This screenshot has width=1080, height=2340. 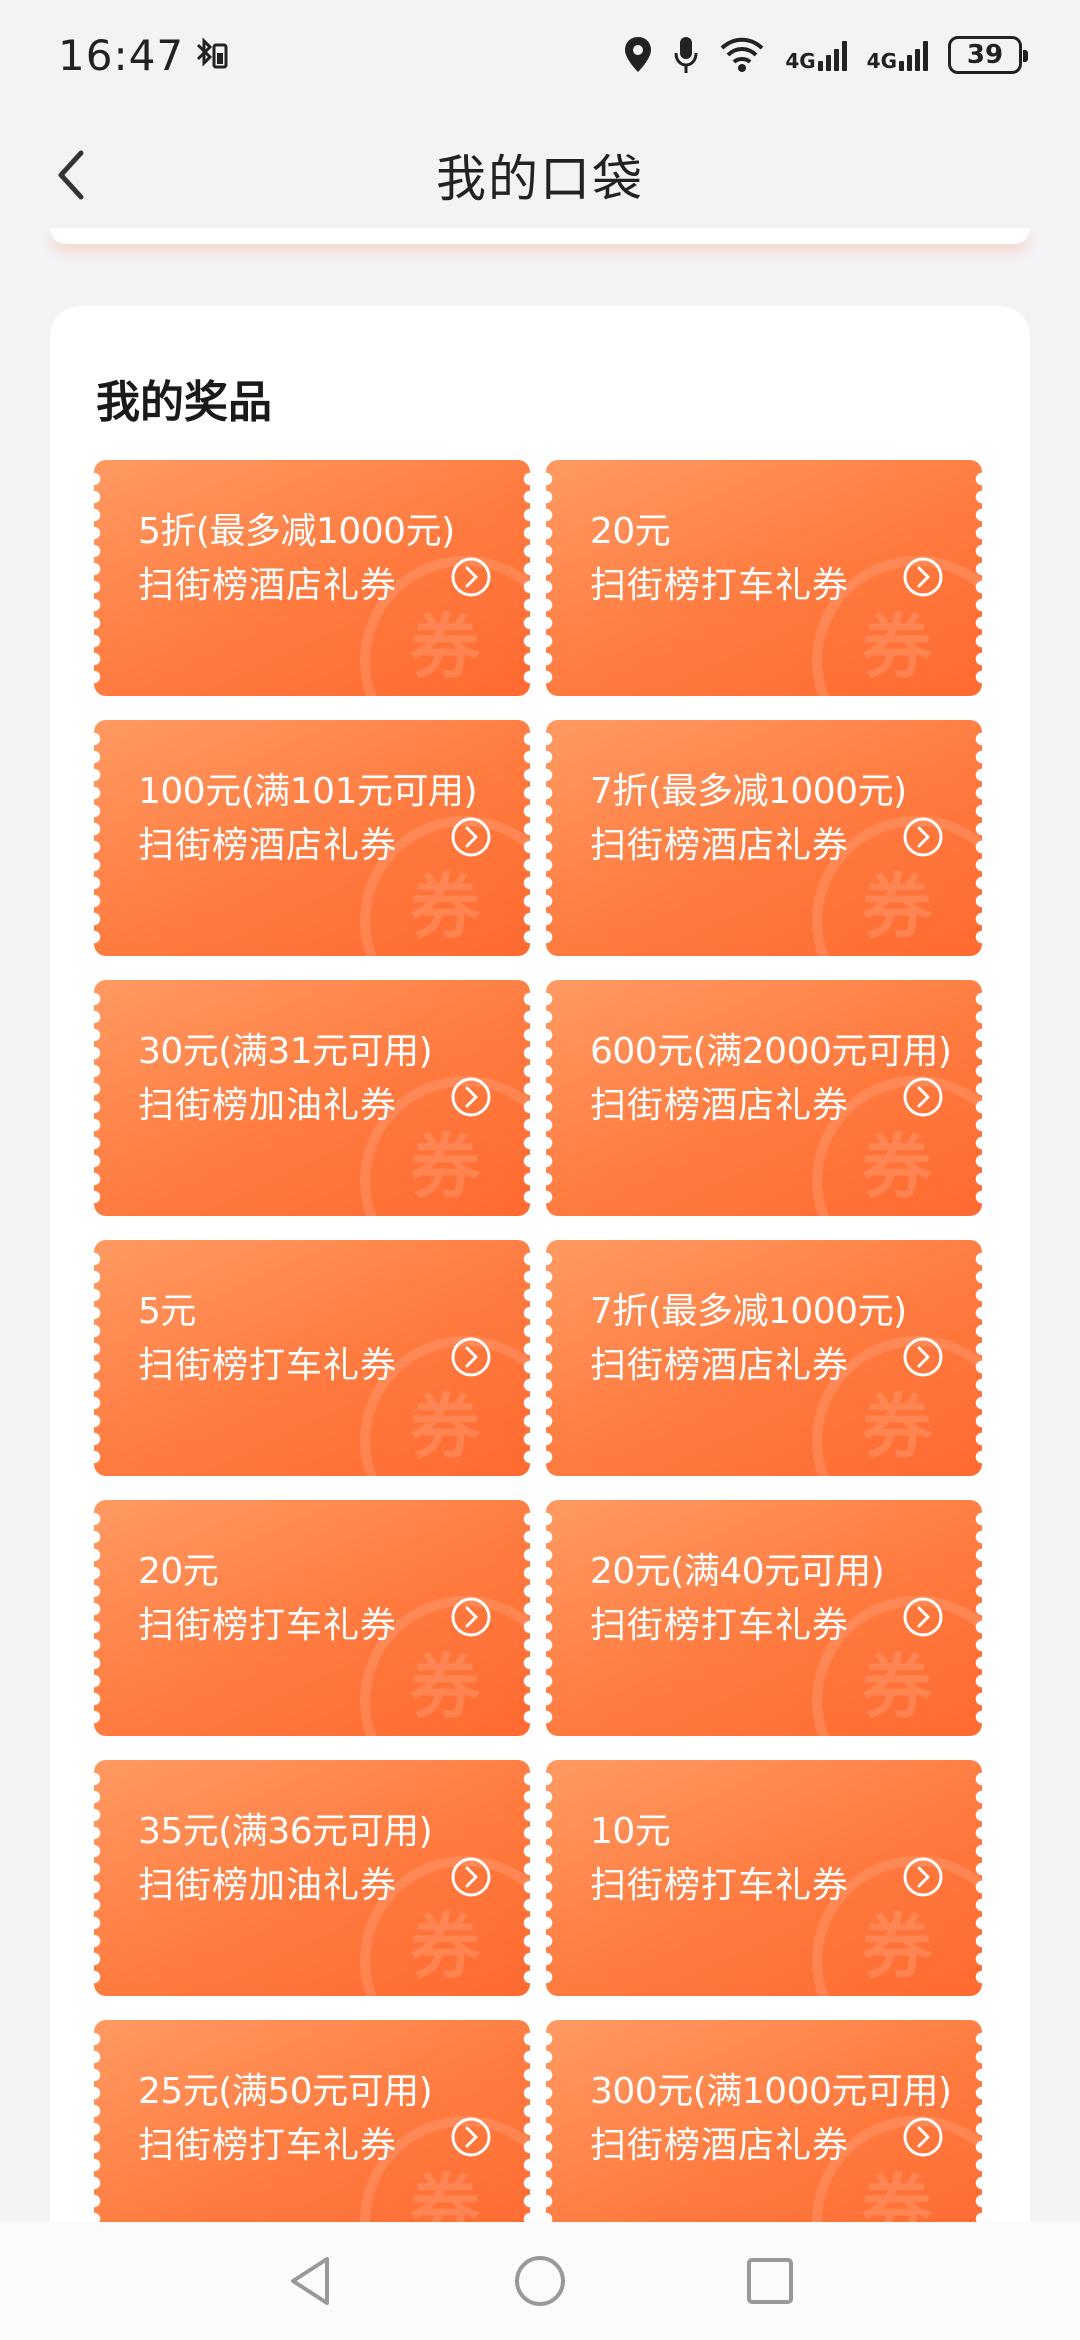 I want to click on coupon-card: 券 100元(满101元可用) 扫街榜酒店礼券, so click(x=312, y=838).